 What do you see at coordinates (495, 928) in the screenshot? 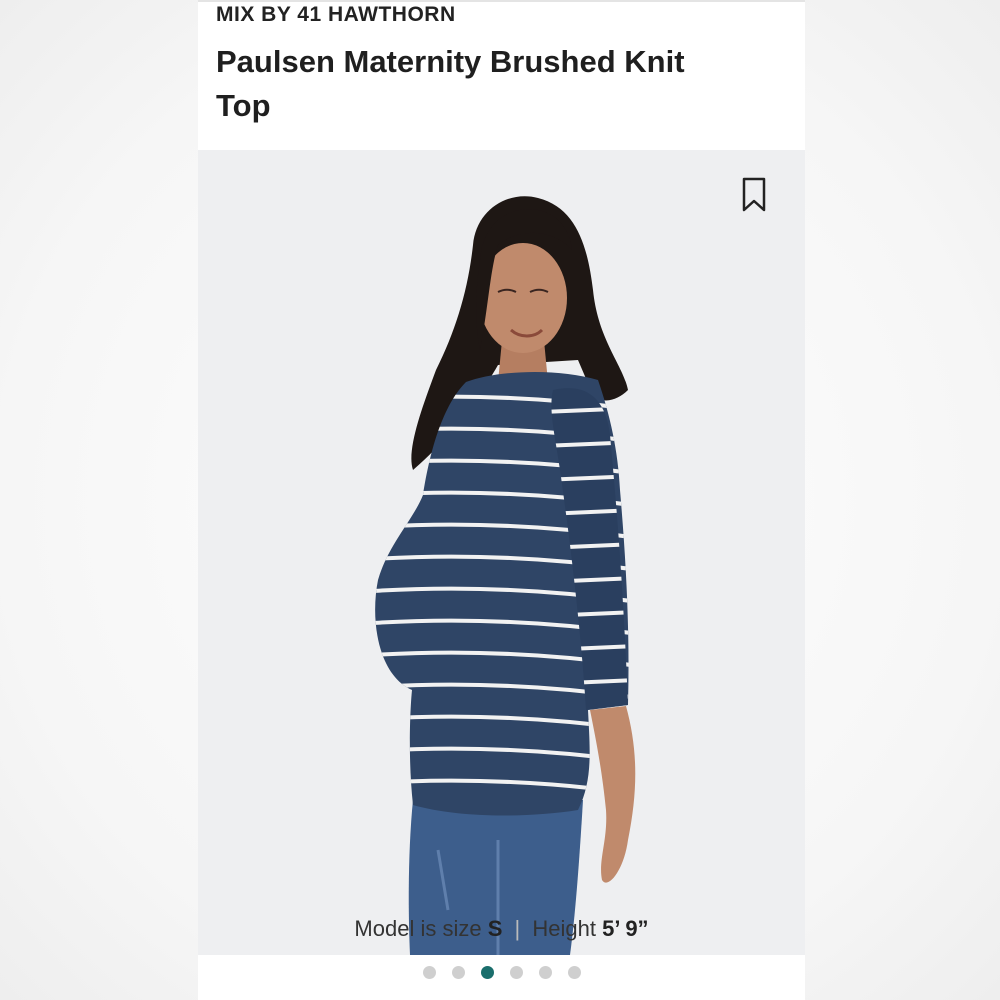
I see `model-size-value: S` at bounding box center [495, 928].